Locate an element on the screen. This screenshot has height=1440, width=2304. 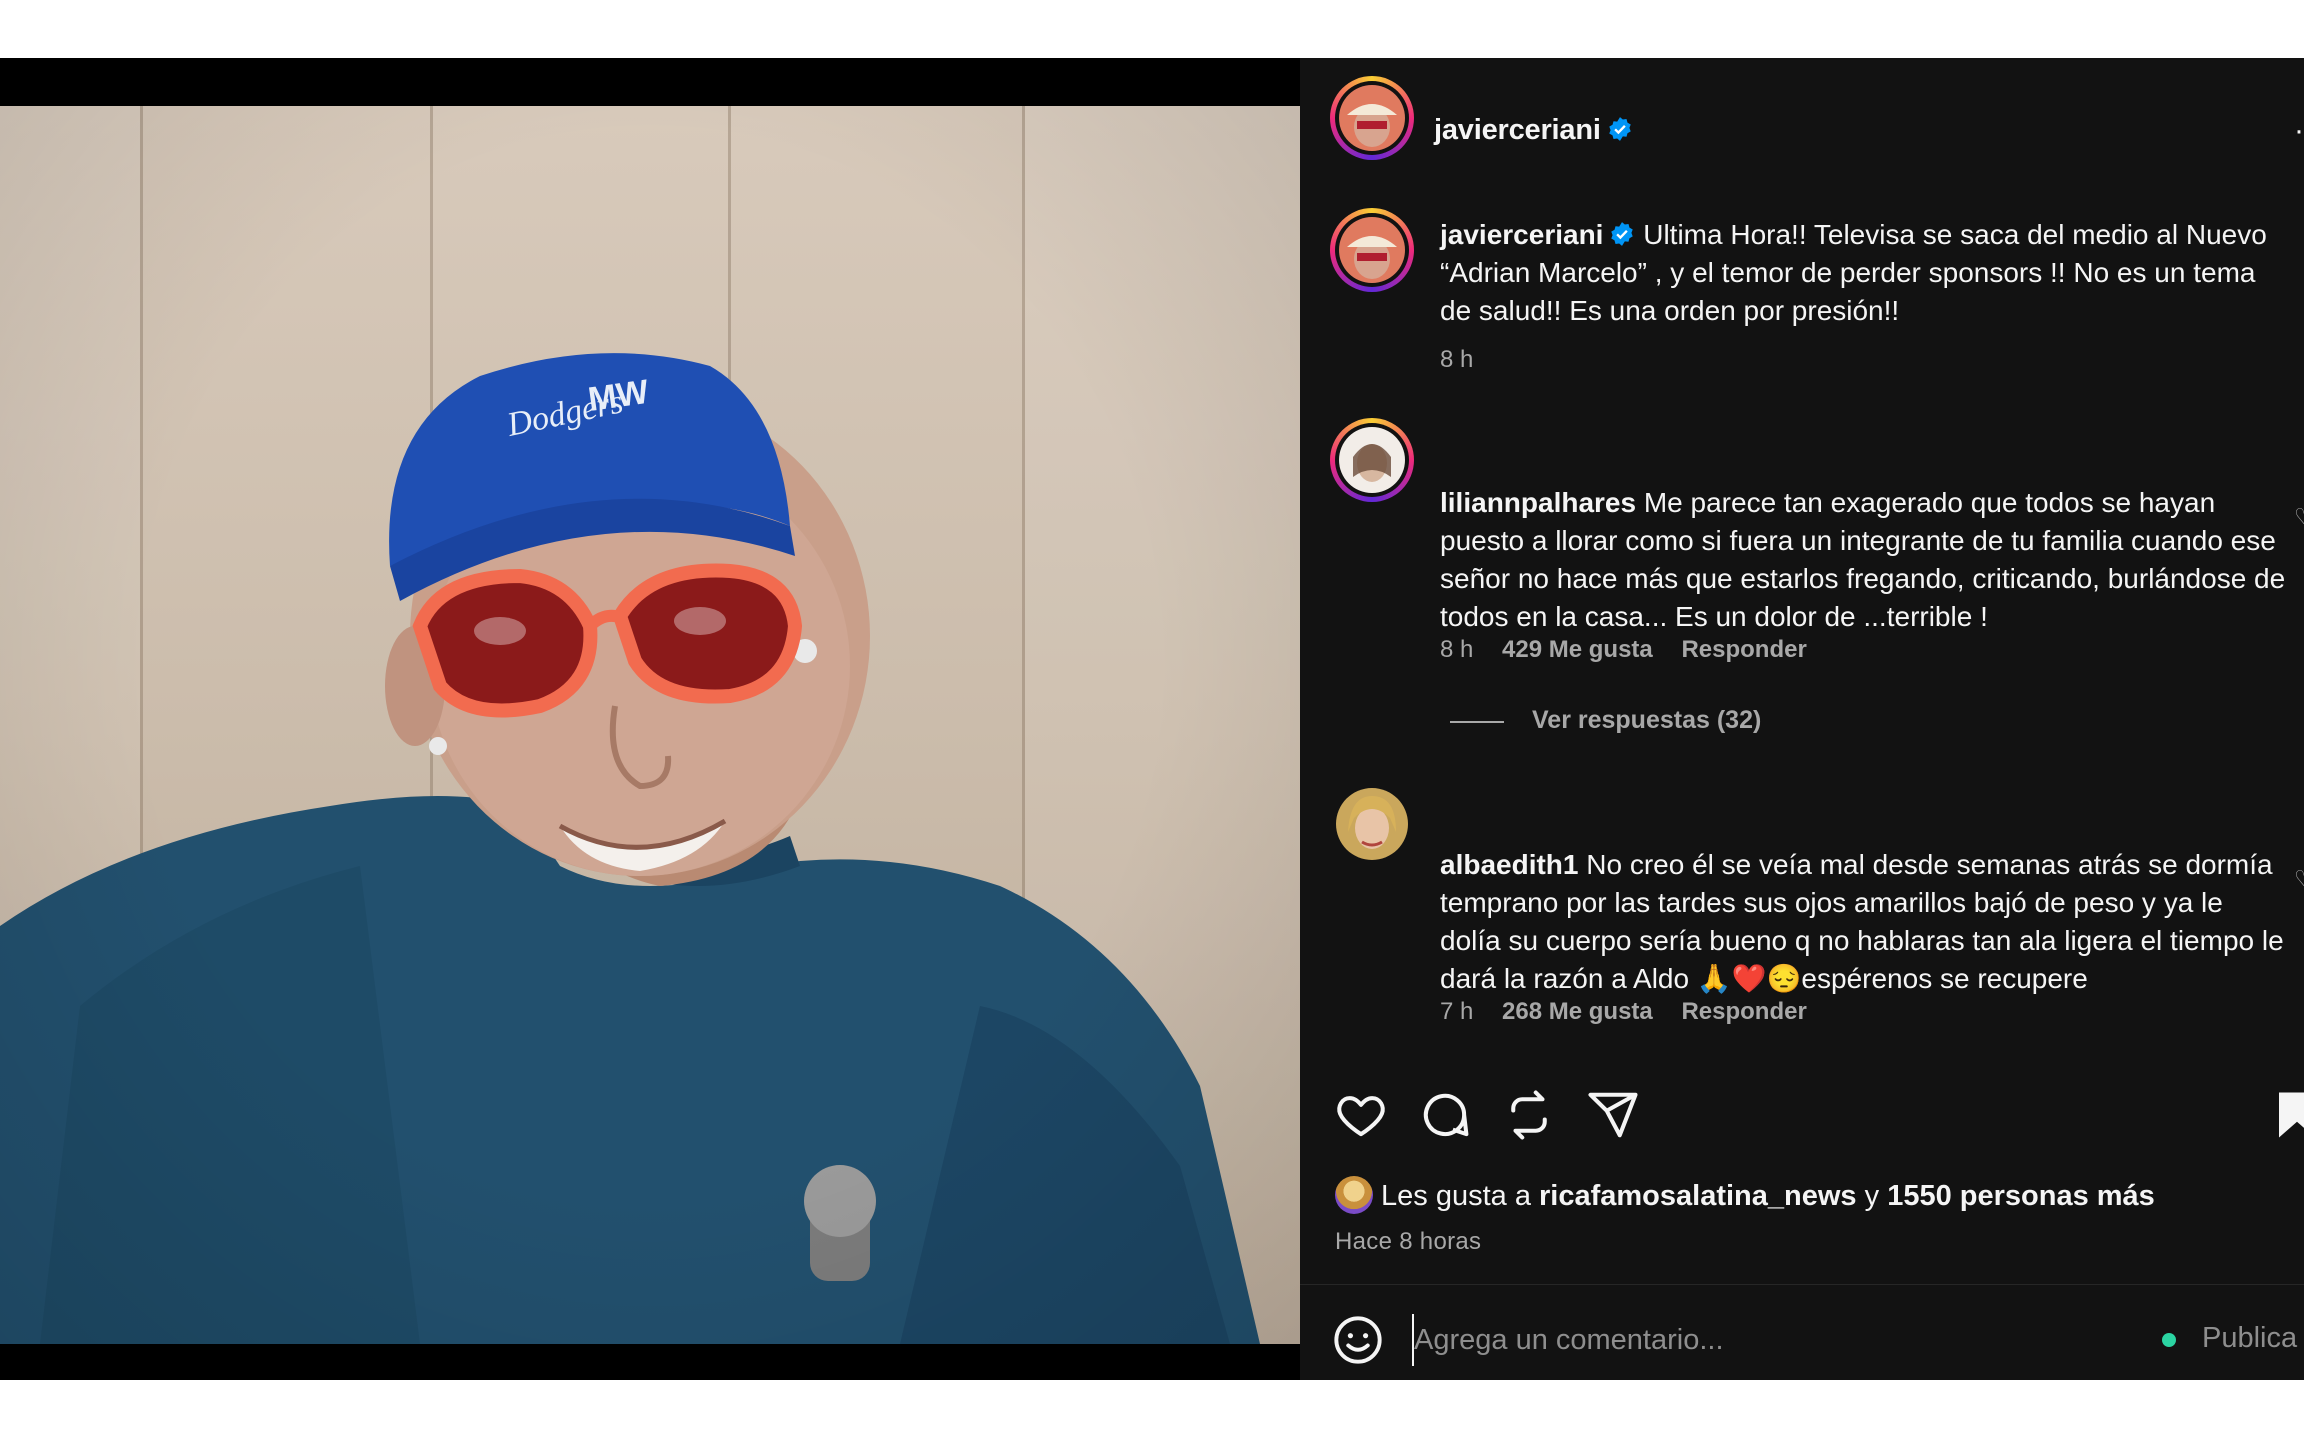
likes-others: 1550 personas más is located at coordinates (2021, 1196).